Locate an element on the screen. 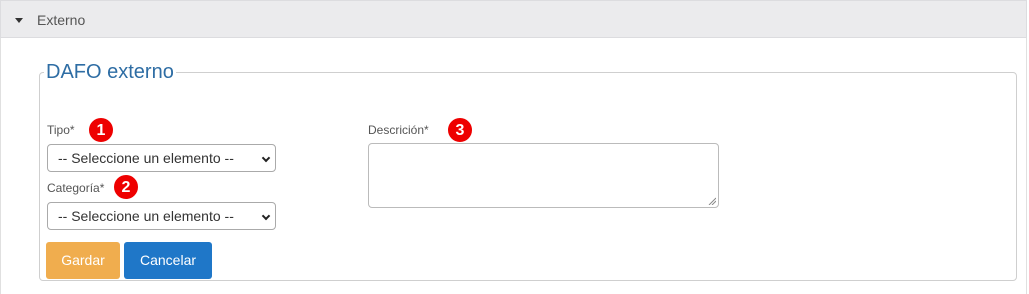 This screenshot has height=294, width=1029. categoria-label-text: Categoría is located at coordinates (73, 188).